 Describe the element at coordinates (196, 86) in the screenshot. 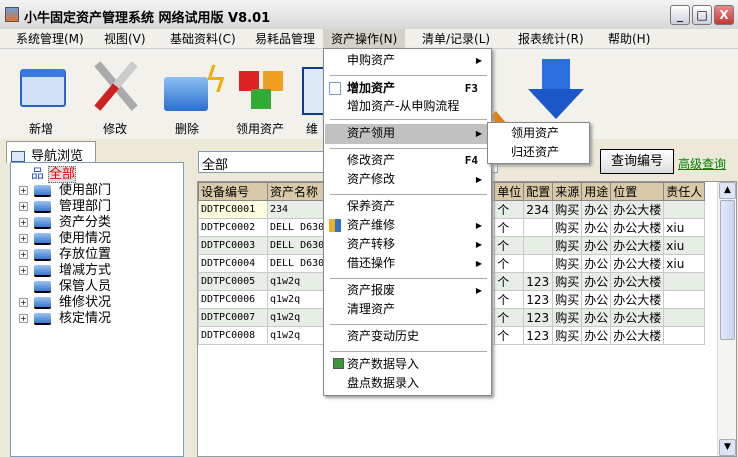

I see `folder-lightning-icon: ϟ` at that location.